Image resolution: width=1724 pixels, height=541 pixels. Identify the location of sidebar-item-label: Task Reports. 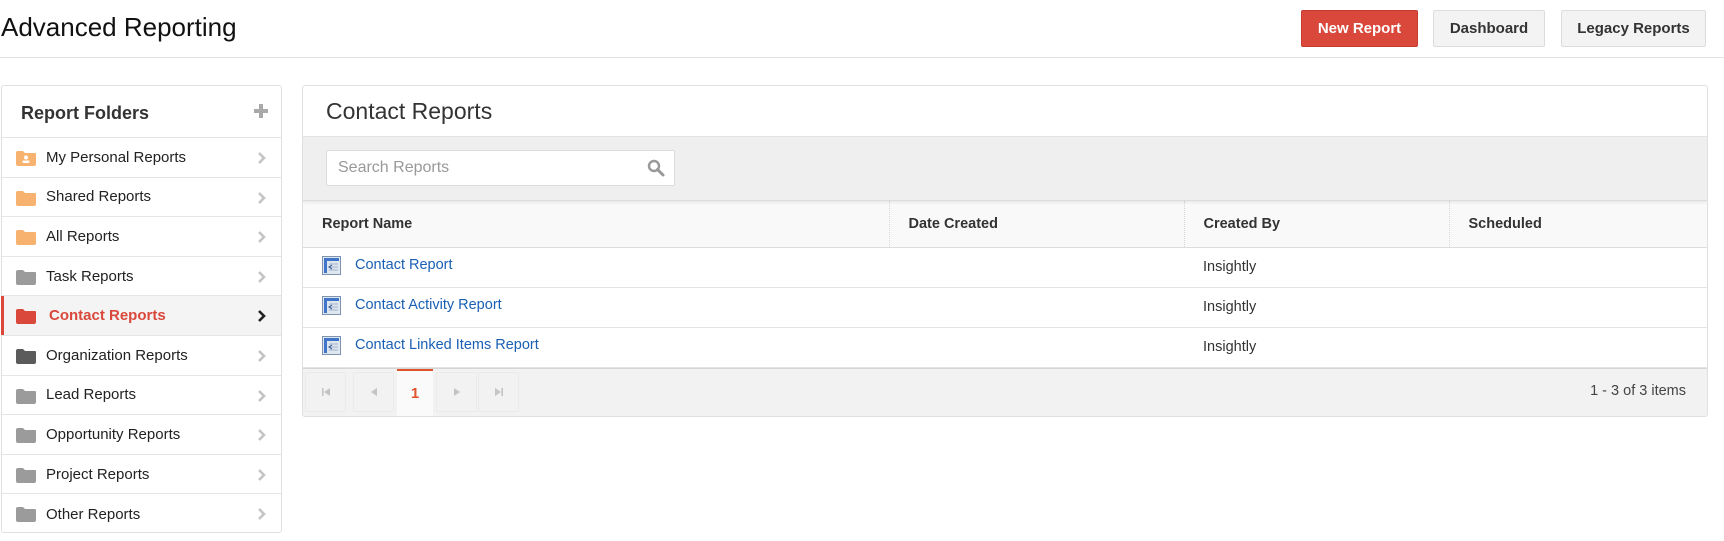
(90, 276).